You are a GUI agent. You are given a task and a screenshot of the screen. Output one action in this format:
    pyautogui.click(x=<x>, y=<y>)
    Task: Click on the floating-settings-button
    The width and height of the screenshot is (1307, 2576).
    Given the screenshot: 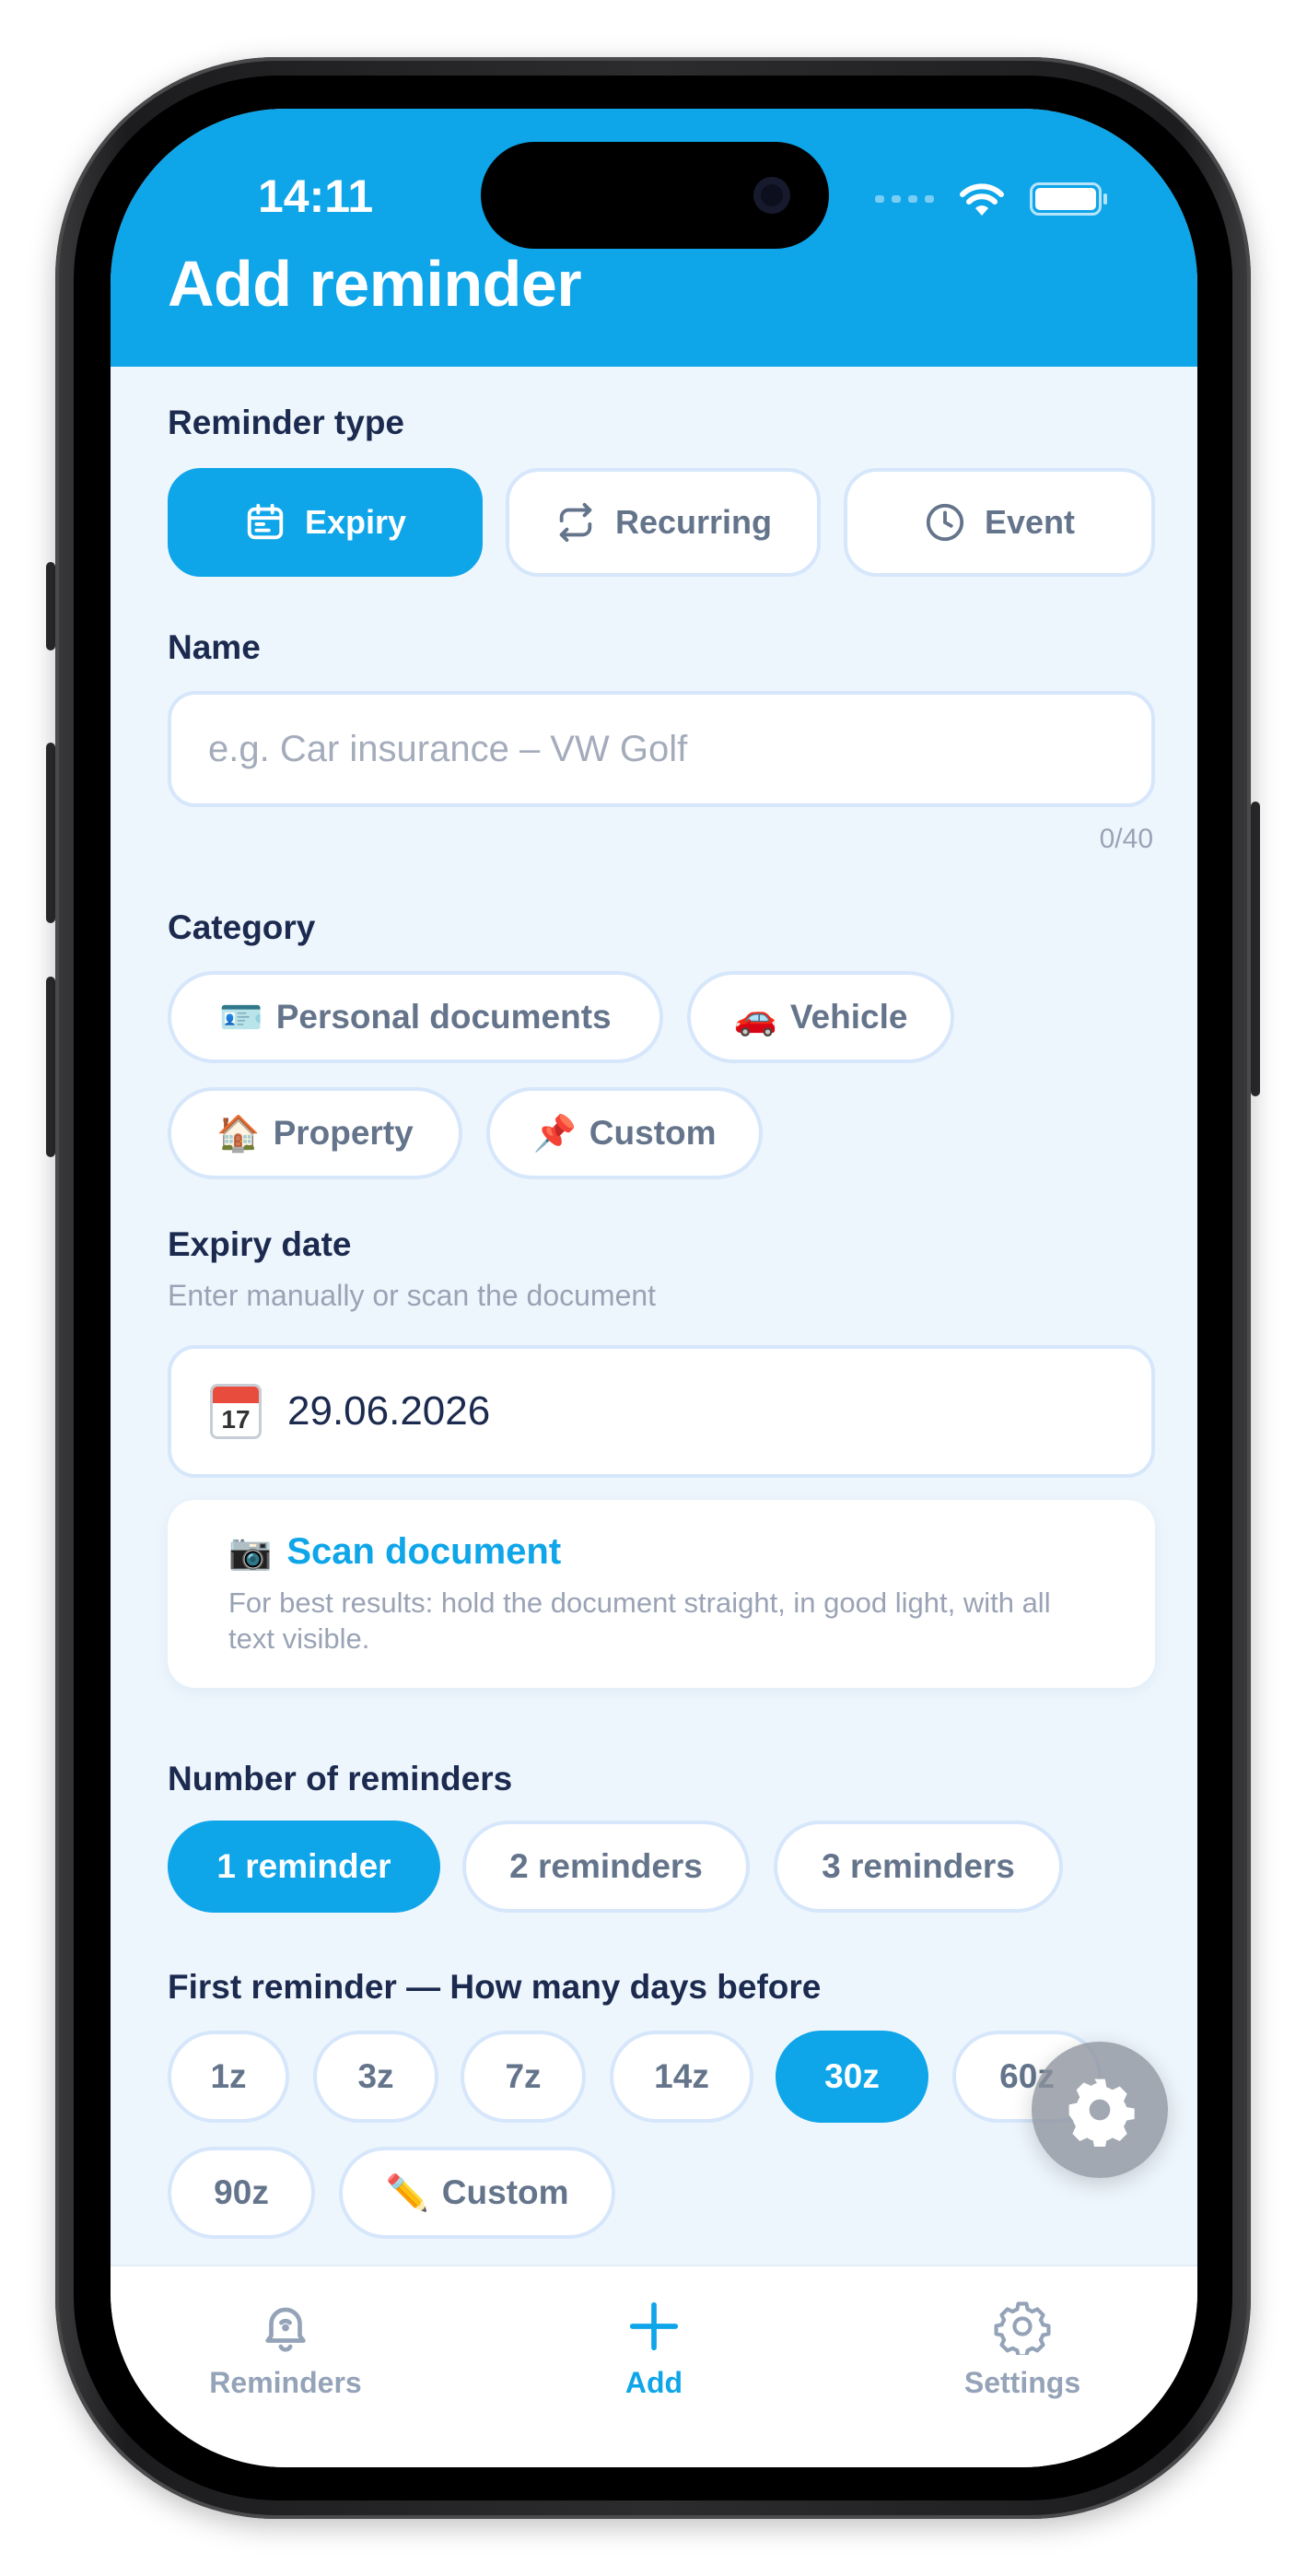 What is the action you would take?
    pyautogui.click(x=1100, y=2110)
    